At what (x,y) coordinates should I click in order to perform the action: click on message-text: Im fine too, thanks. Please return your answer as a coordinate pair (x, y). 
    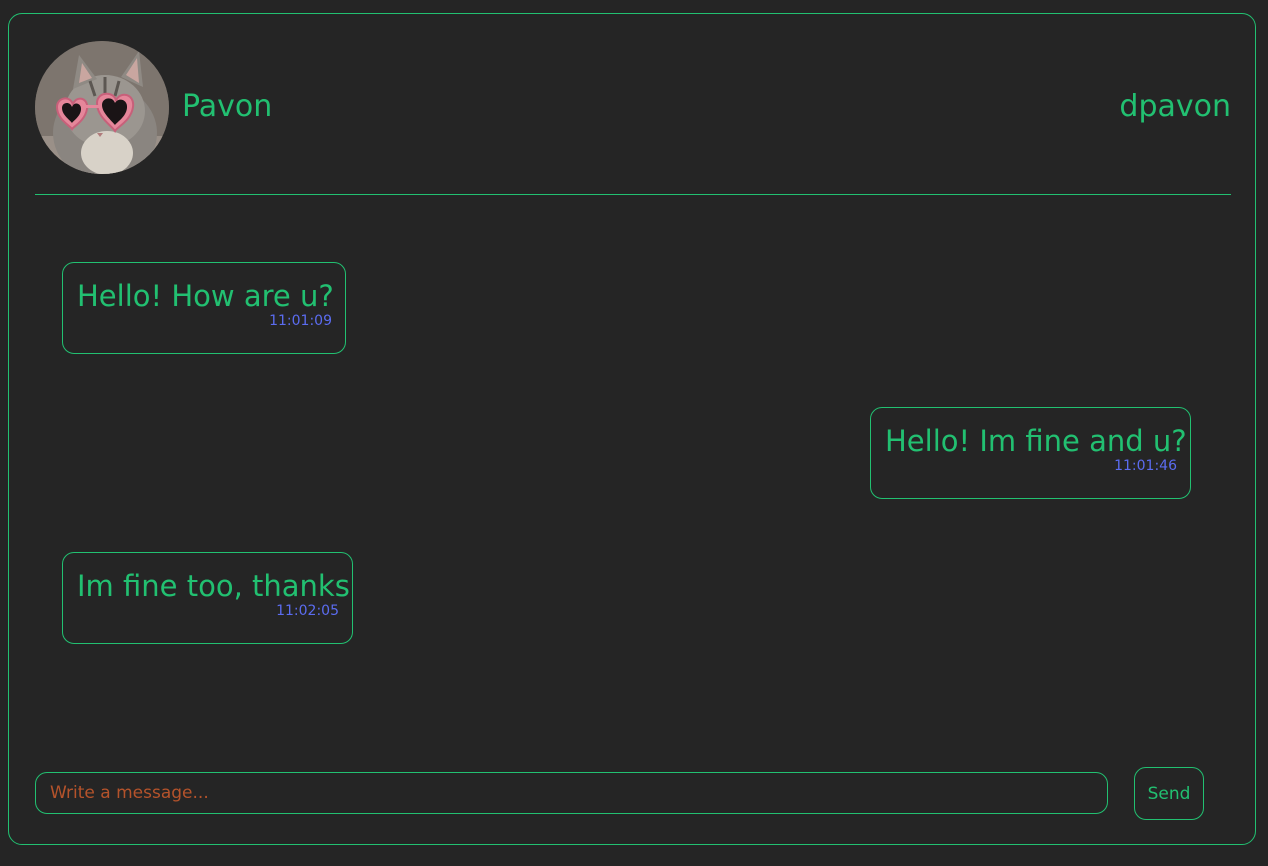
    Looking at the image, I should click on (213, 586).